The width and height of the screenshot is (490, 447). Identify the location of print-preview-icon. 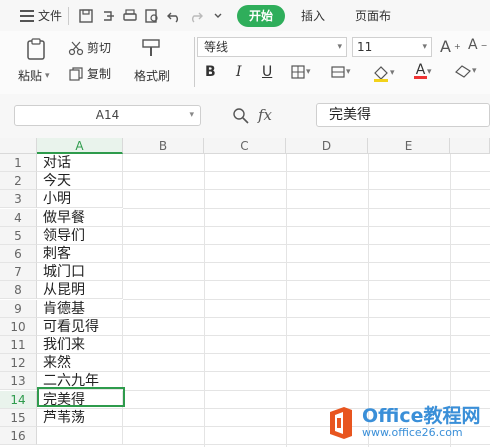
(152, 16).